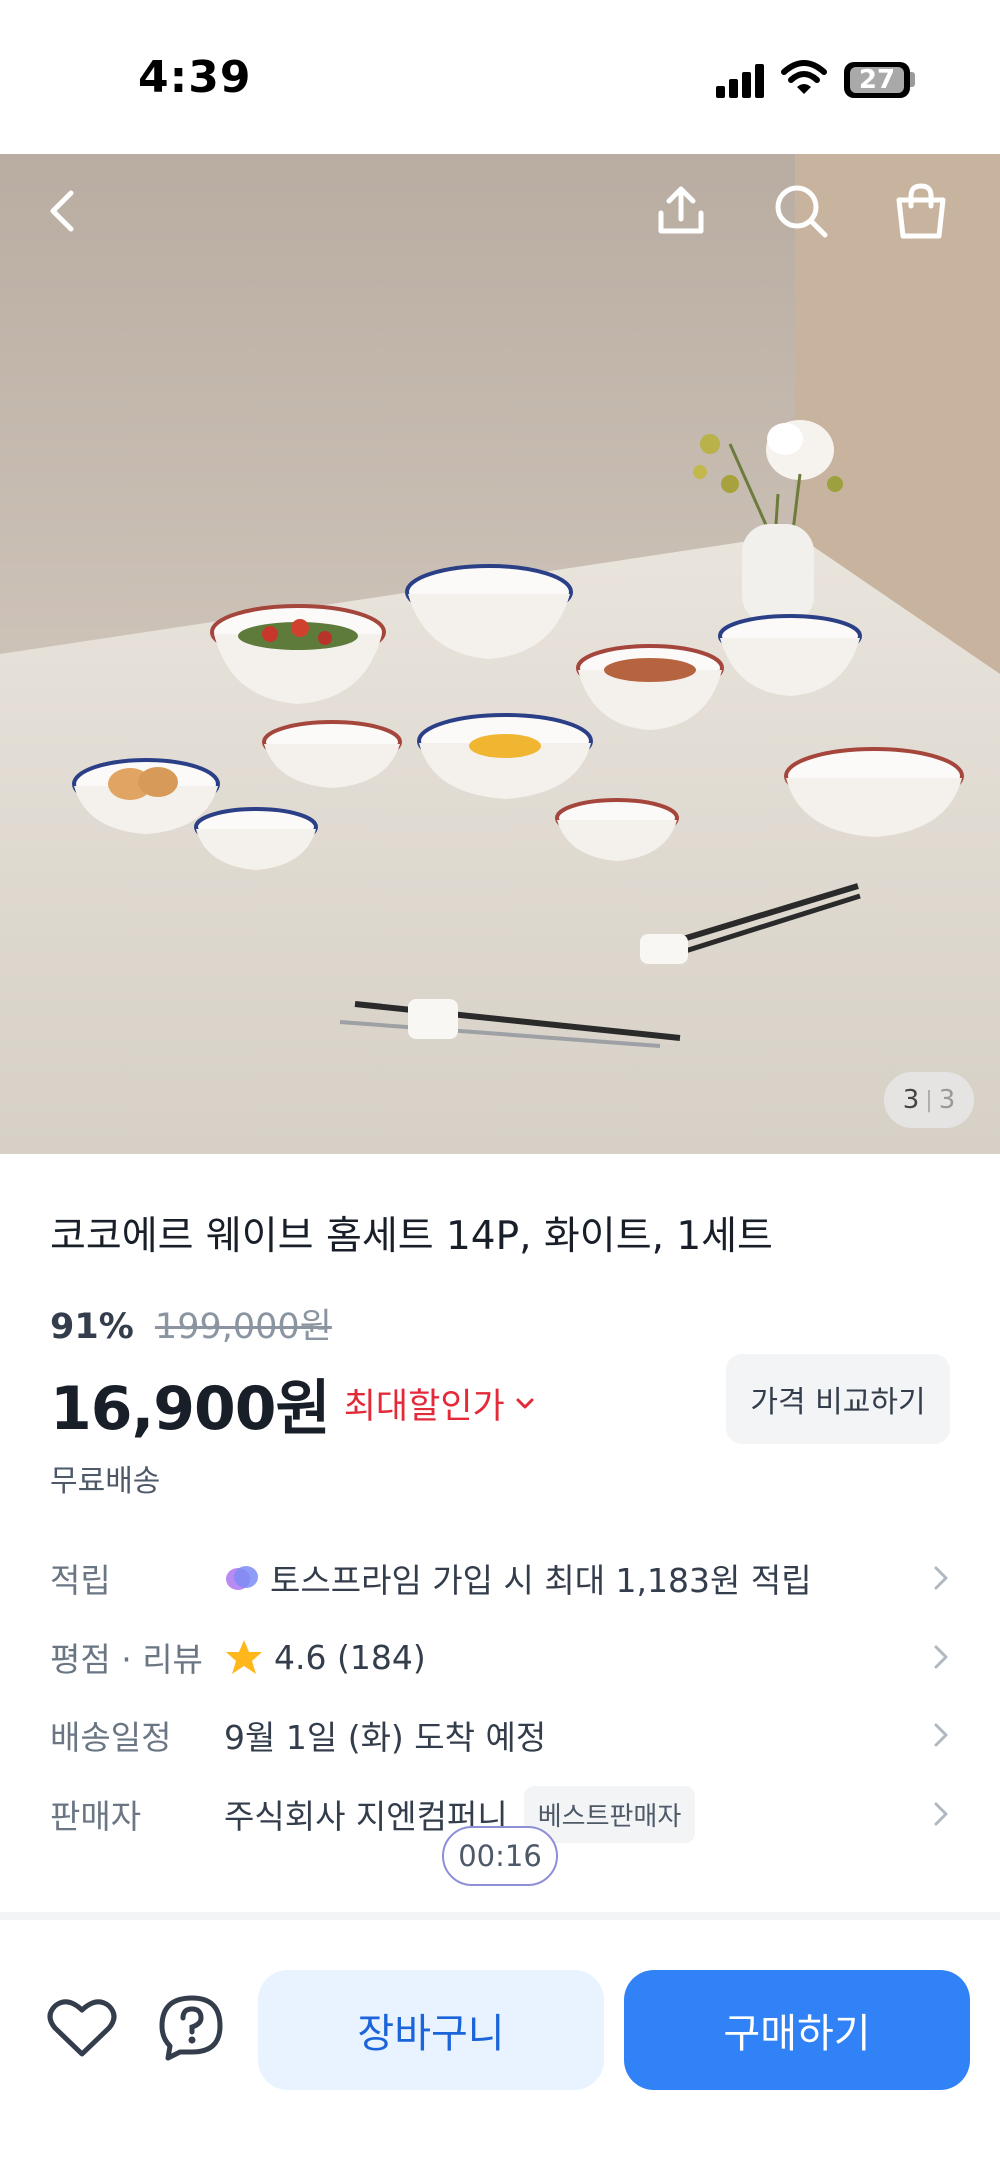 Image resolution: width=1000 pixels, height=2174 pixels. I want to click on timer-badge: 00:16, so click(500, 1856).